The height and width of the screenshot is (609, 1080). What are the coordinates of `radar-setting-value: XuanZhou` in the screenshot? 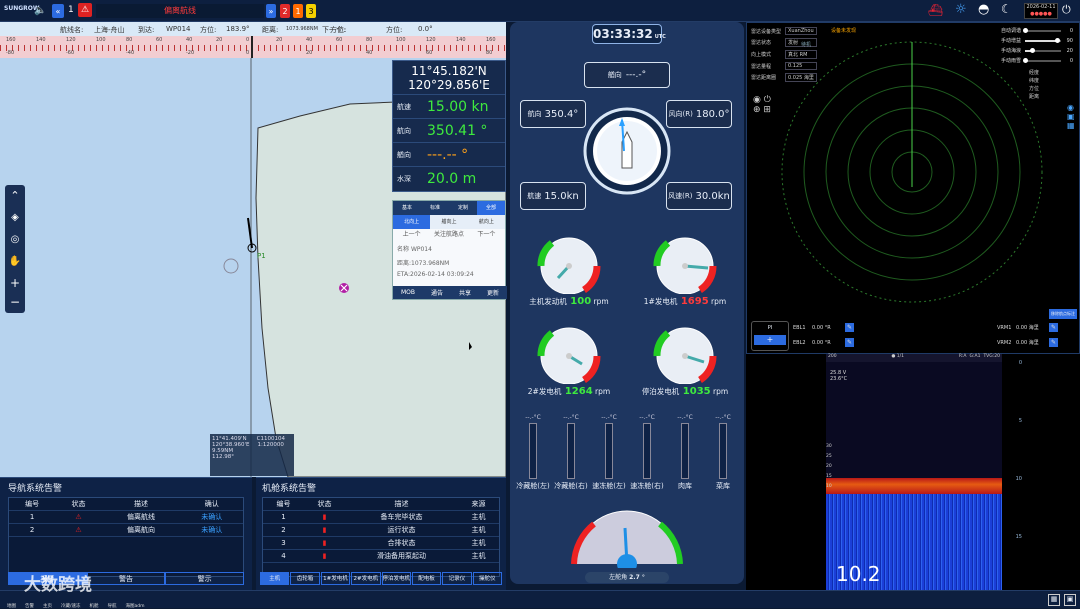 It's located at (801, 31).